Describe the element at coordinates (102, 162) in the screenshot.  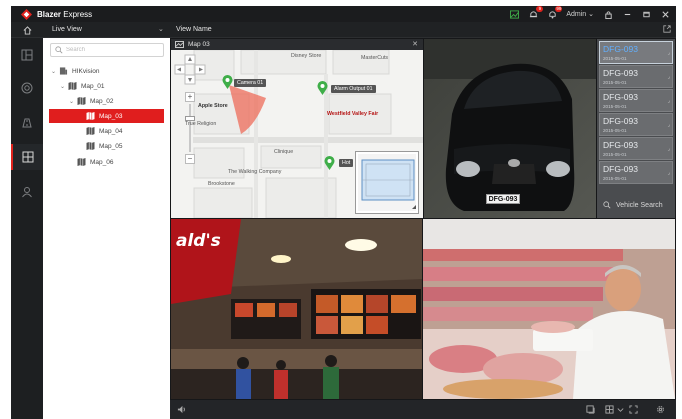
I see `tree-item-label: Map_06` at that location.